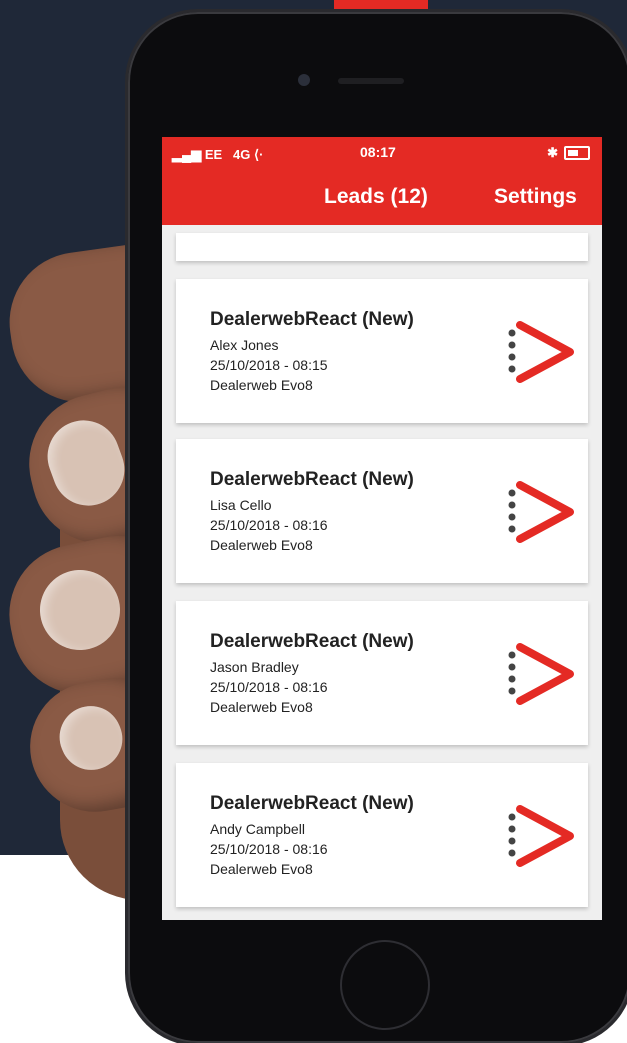 The image size is (627, 1043). What do you see at coordinates (382, 247) in the screenshot?
I see `lead-card-partial` at bounding box center [382, 247].